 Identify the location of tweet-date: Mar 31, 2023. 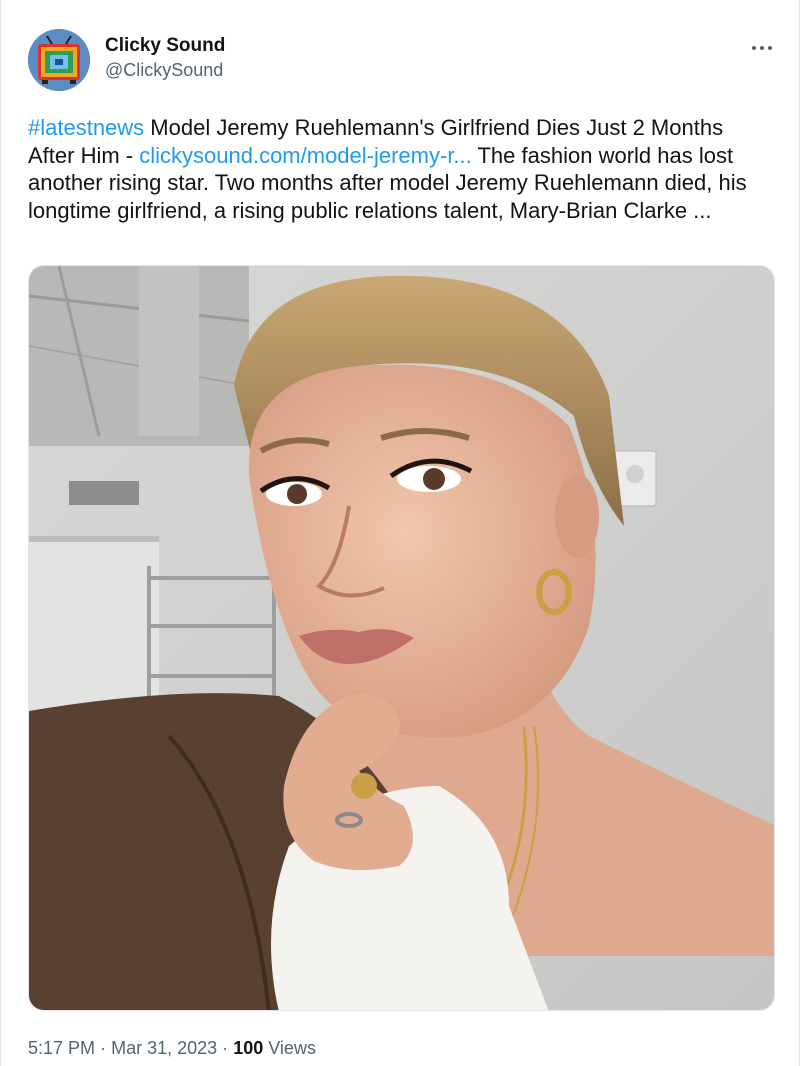
(164, 1048).